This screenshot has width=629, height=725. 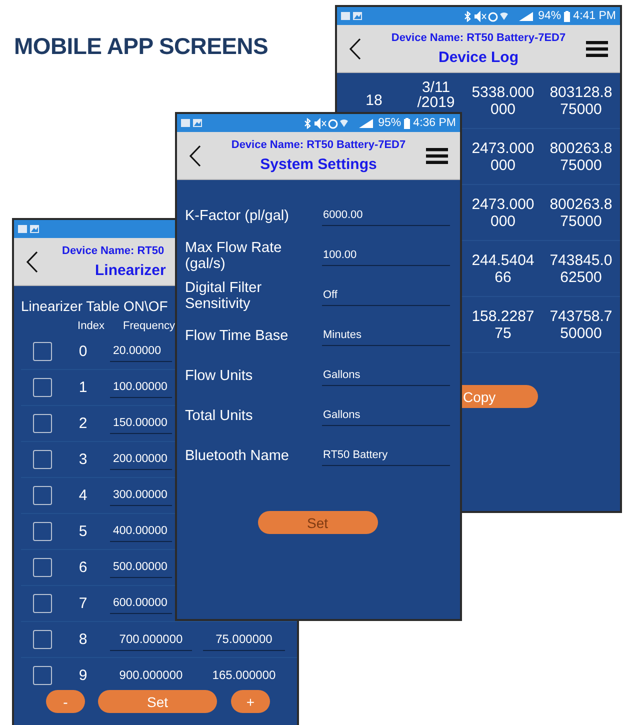 What do you see at coordinates (386, 296) in the screenshot?
I see `setting-field: Off` at bounding box center [386, 296].